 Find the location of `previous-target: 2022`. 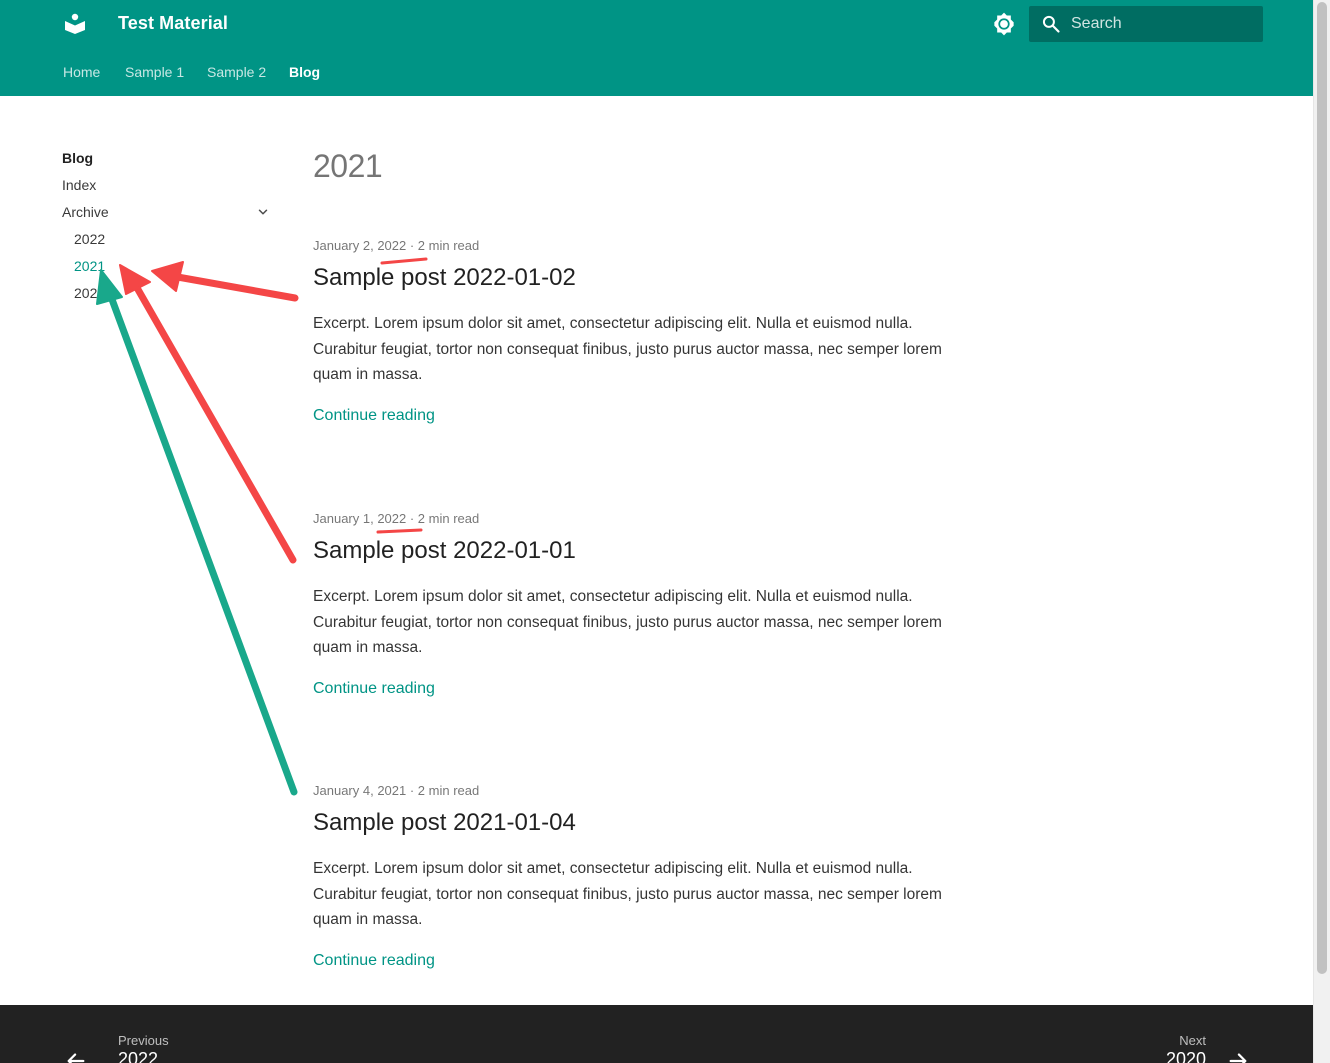

previous-target: 2022 is located at coordinates (138, 1056).